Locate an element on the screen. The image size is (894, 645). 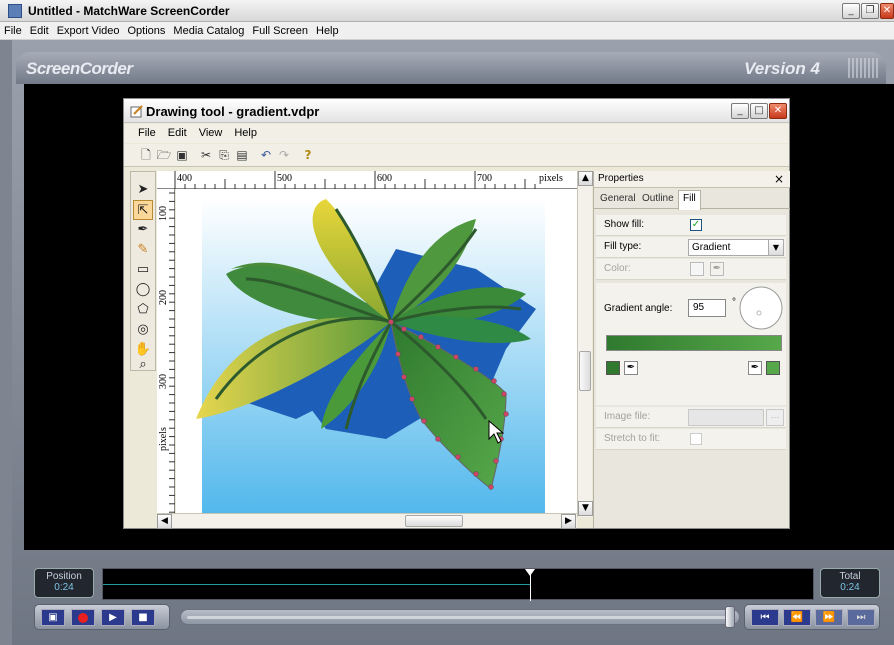
pen-icon: ✒ is located at coordinates (143, 230).